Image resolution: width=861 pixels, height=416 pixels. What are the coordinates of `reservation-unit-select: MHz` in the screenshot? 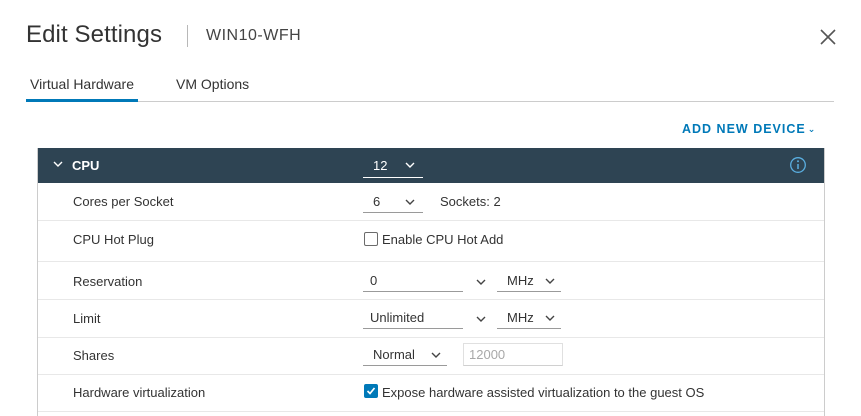 It's located at (529, 280).